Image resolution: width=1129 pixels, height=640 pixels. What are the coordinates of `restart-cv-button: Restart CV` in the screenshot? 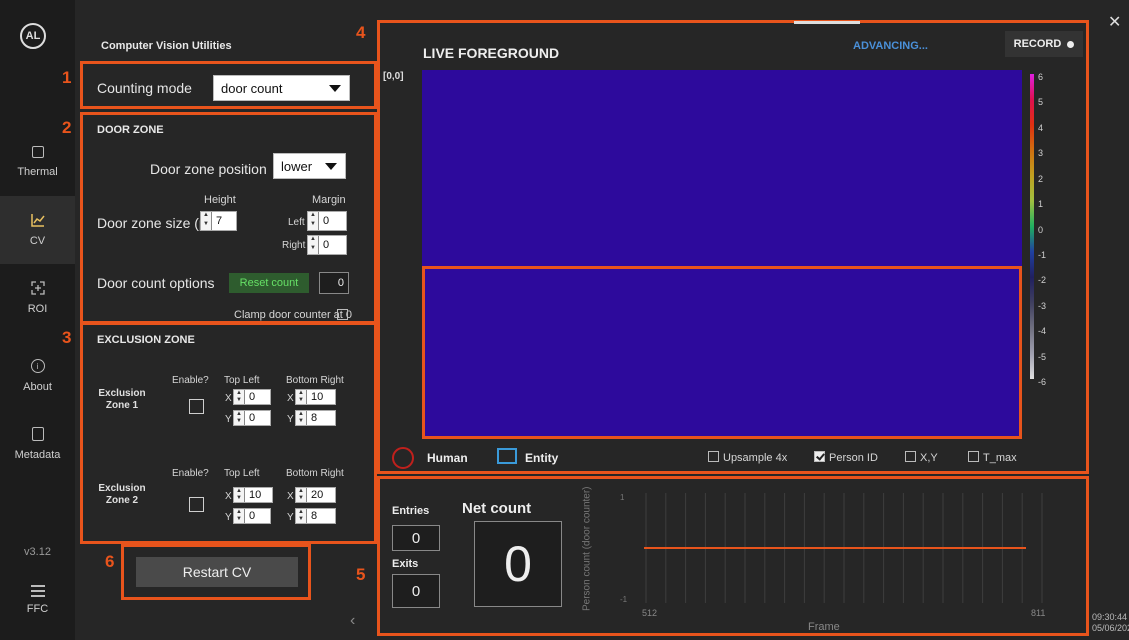 It's located at (217, 572).